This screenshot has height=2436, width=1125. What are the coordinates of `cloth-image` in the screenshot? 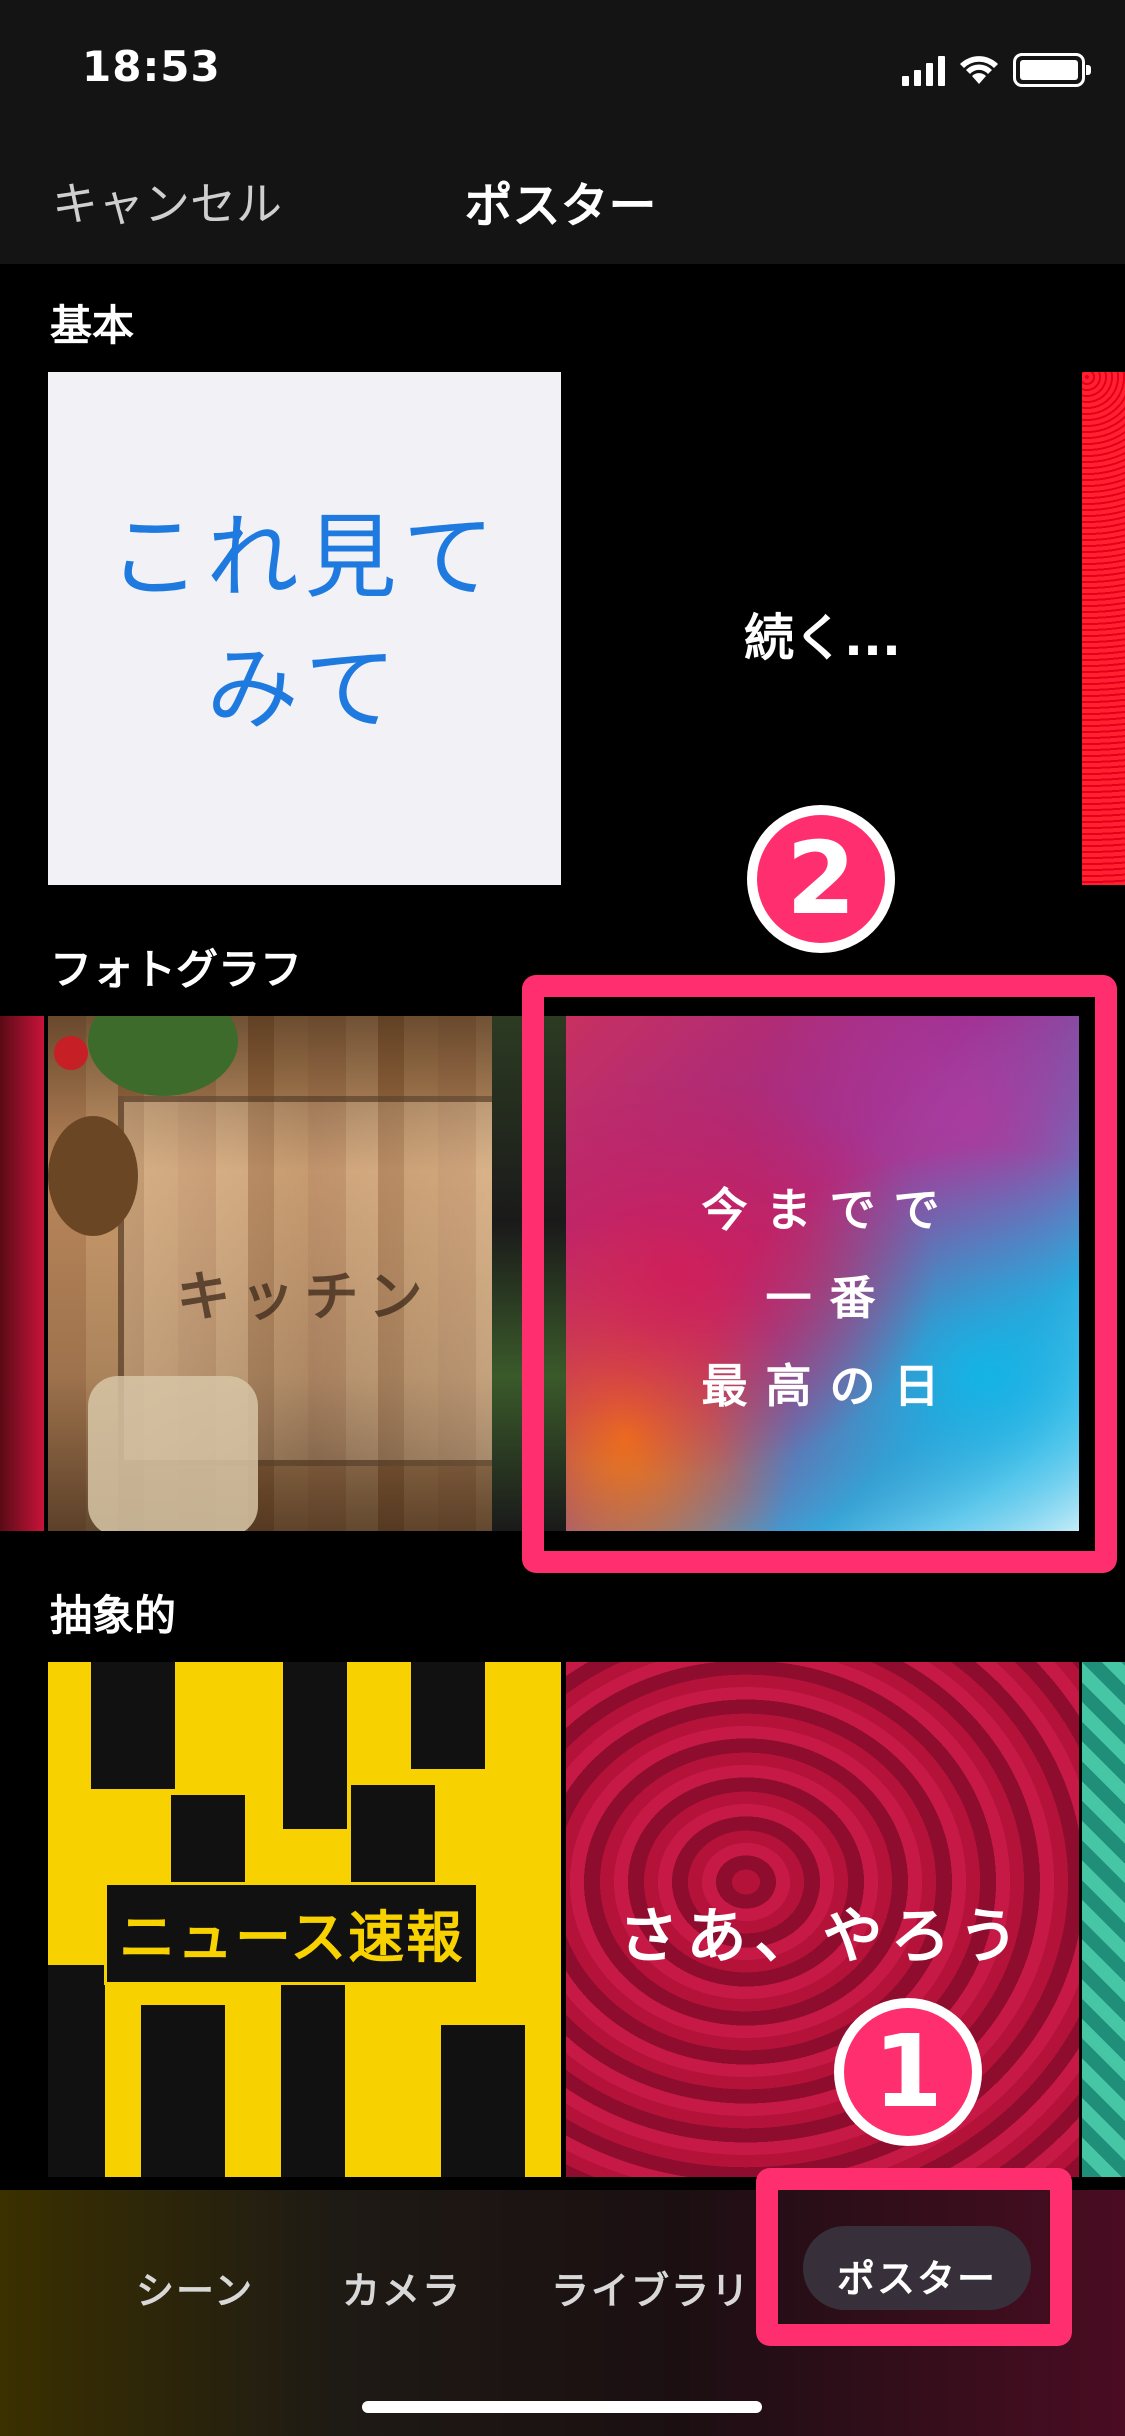 It's located at (173, 1453).